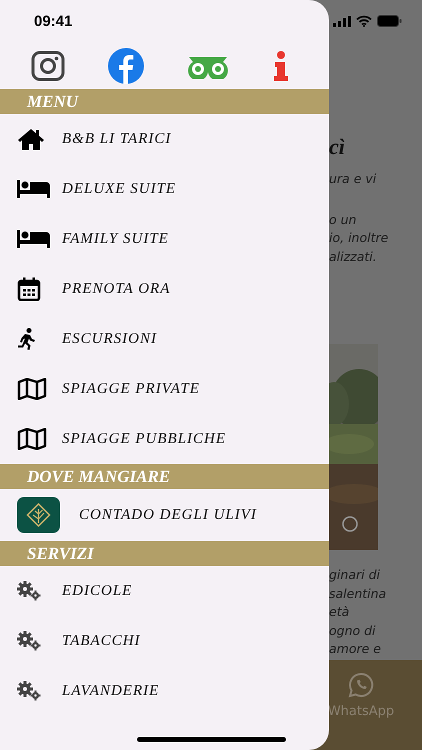 Image resolution: width=422 pixels, height=750 pixels. What do you see at coordinates (342, 21) in the screenshot?
I see `signal-icon` at bounding box center [342, 21].